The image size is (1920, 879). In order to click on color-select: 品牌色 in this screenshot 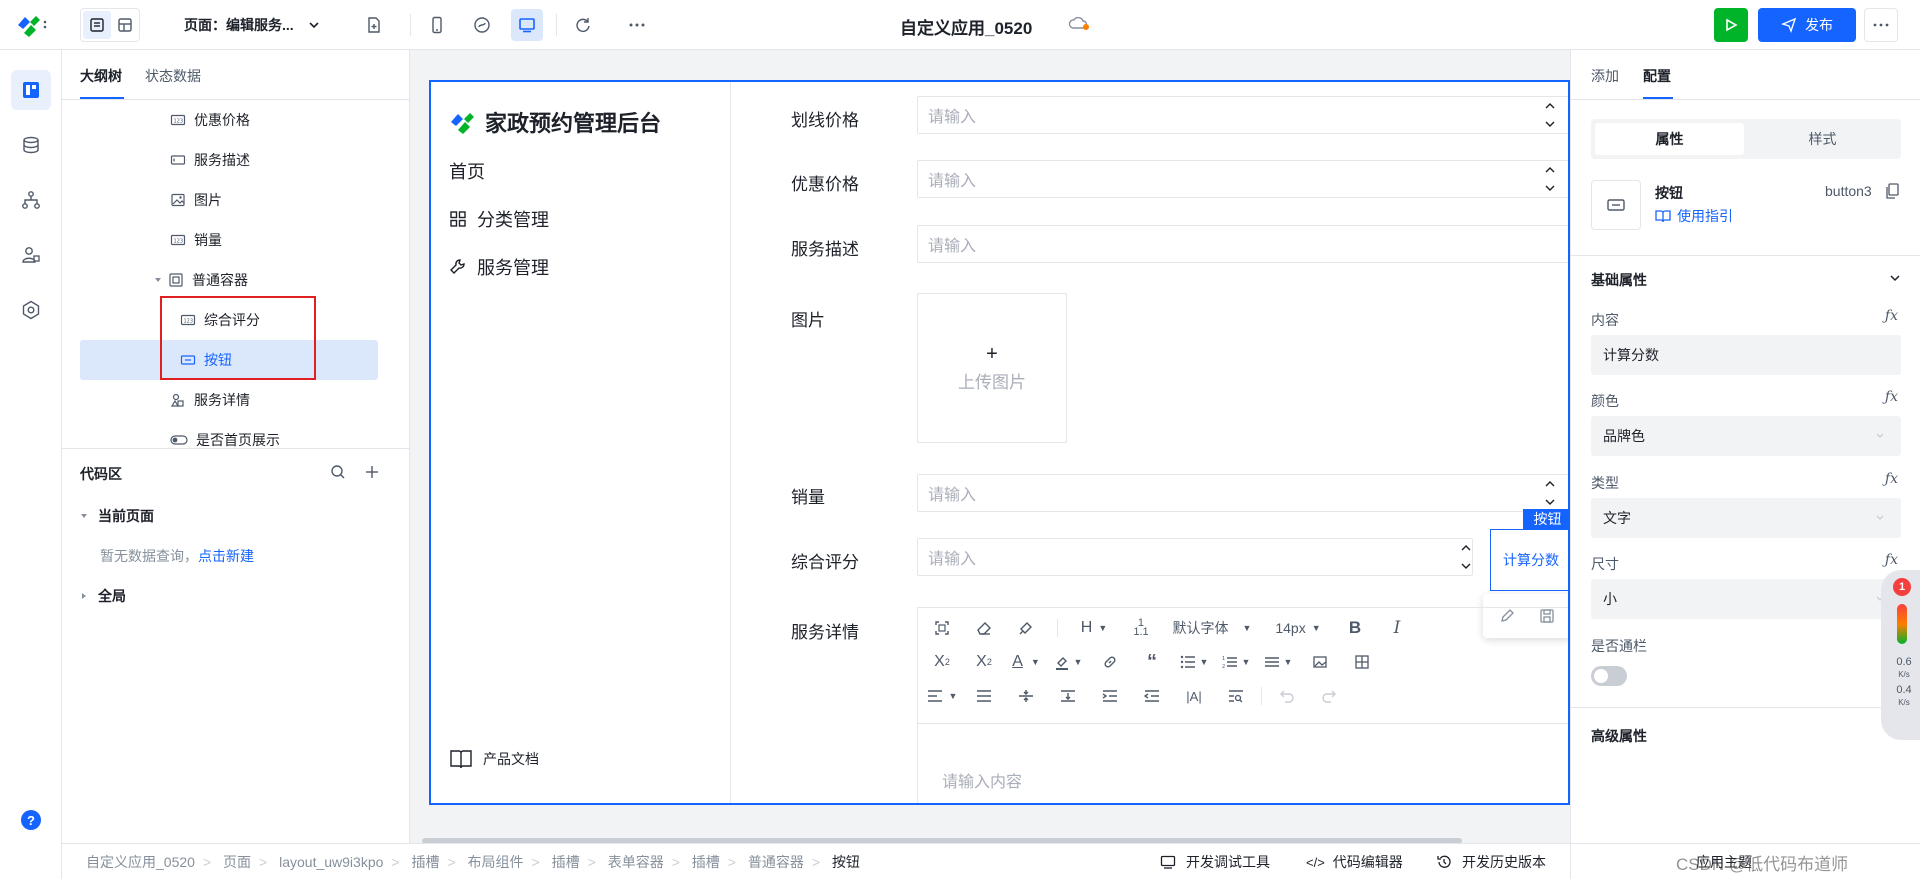, I will do `click(1746, 436)`.